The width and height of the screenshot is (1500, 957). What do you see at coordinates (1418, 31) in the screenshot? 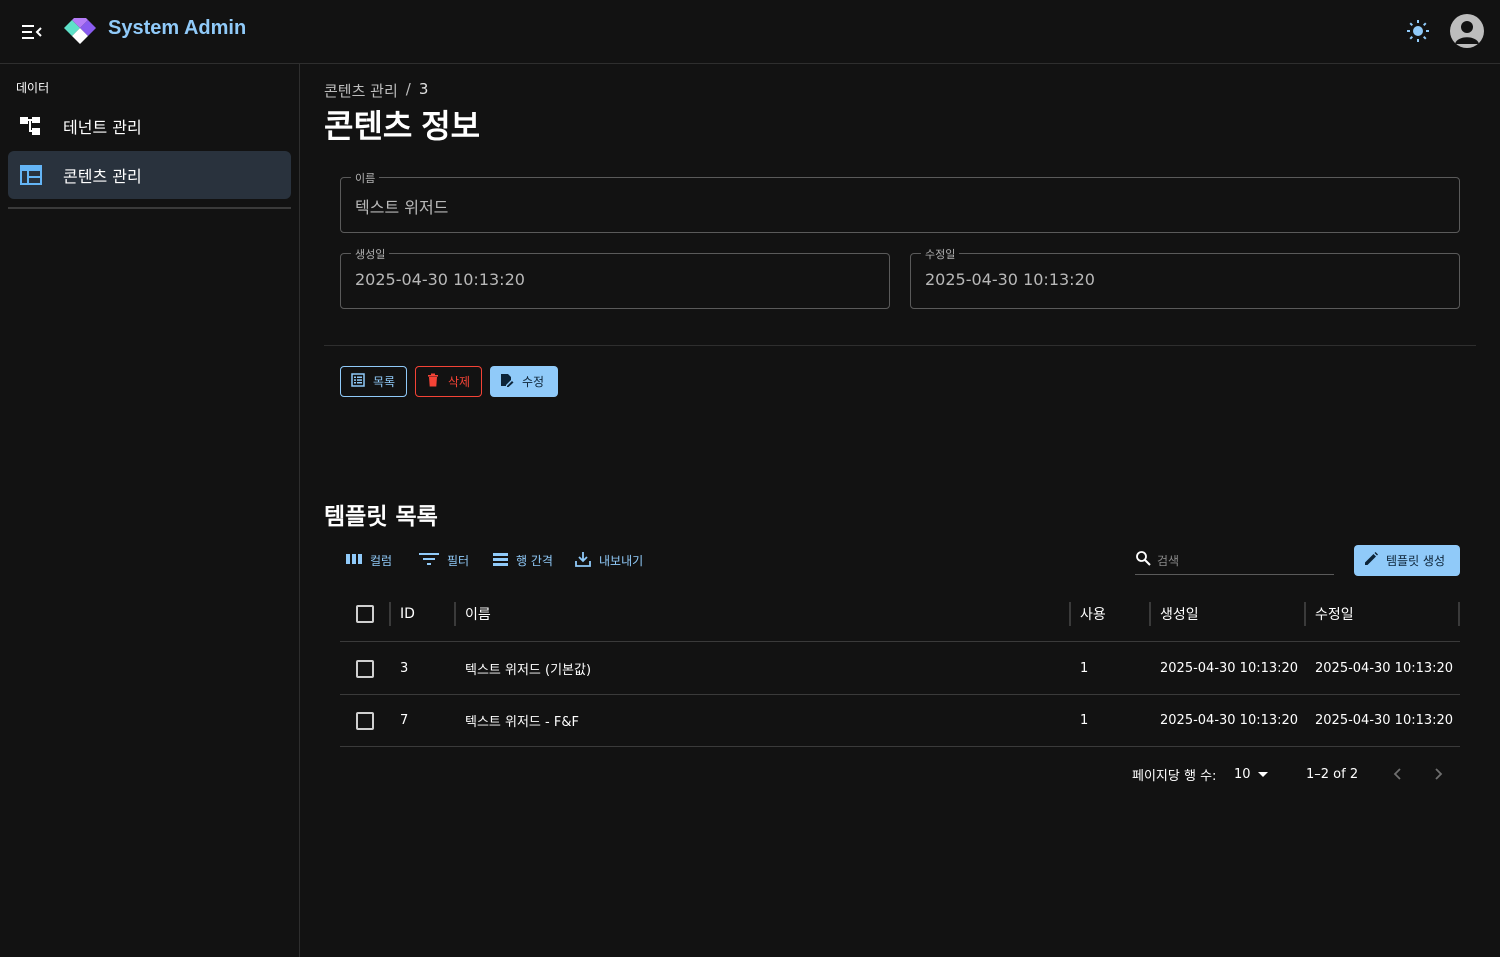
I see `sun-icon` at bounding box center [1418, 31].